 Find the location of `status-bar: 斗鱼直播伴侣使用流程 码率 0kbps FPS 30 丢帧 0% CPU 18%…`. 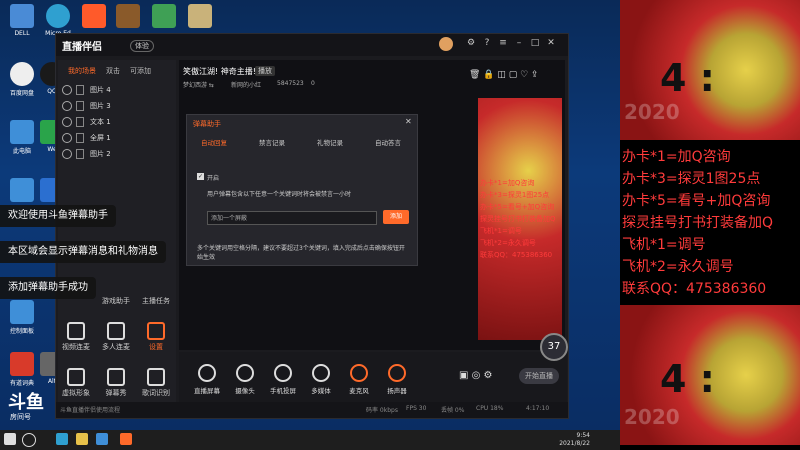

status-bar: 斗鱼直播伴侣使用流程 码率 0kbps FPS 30 丢帧 0% CPU 18%… is located at coordinates (312, 410).